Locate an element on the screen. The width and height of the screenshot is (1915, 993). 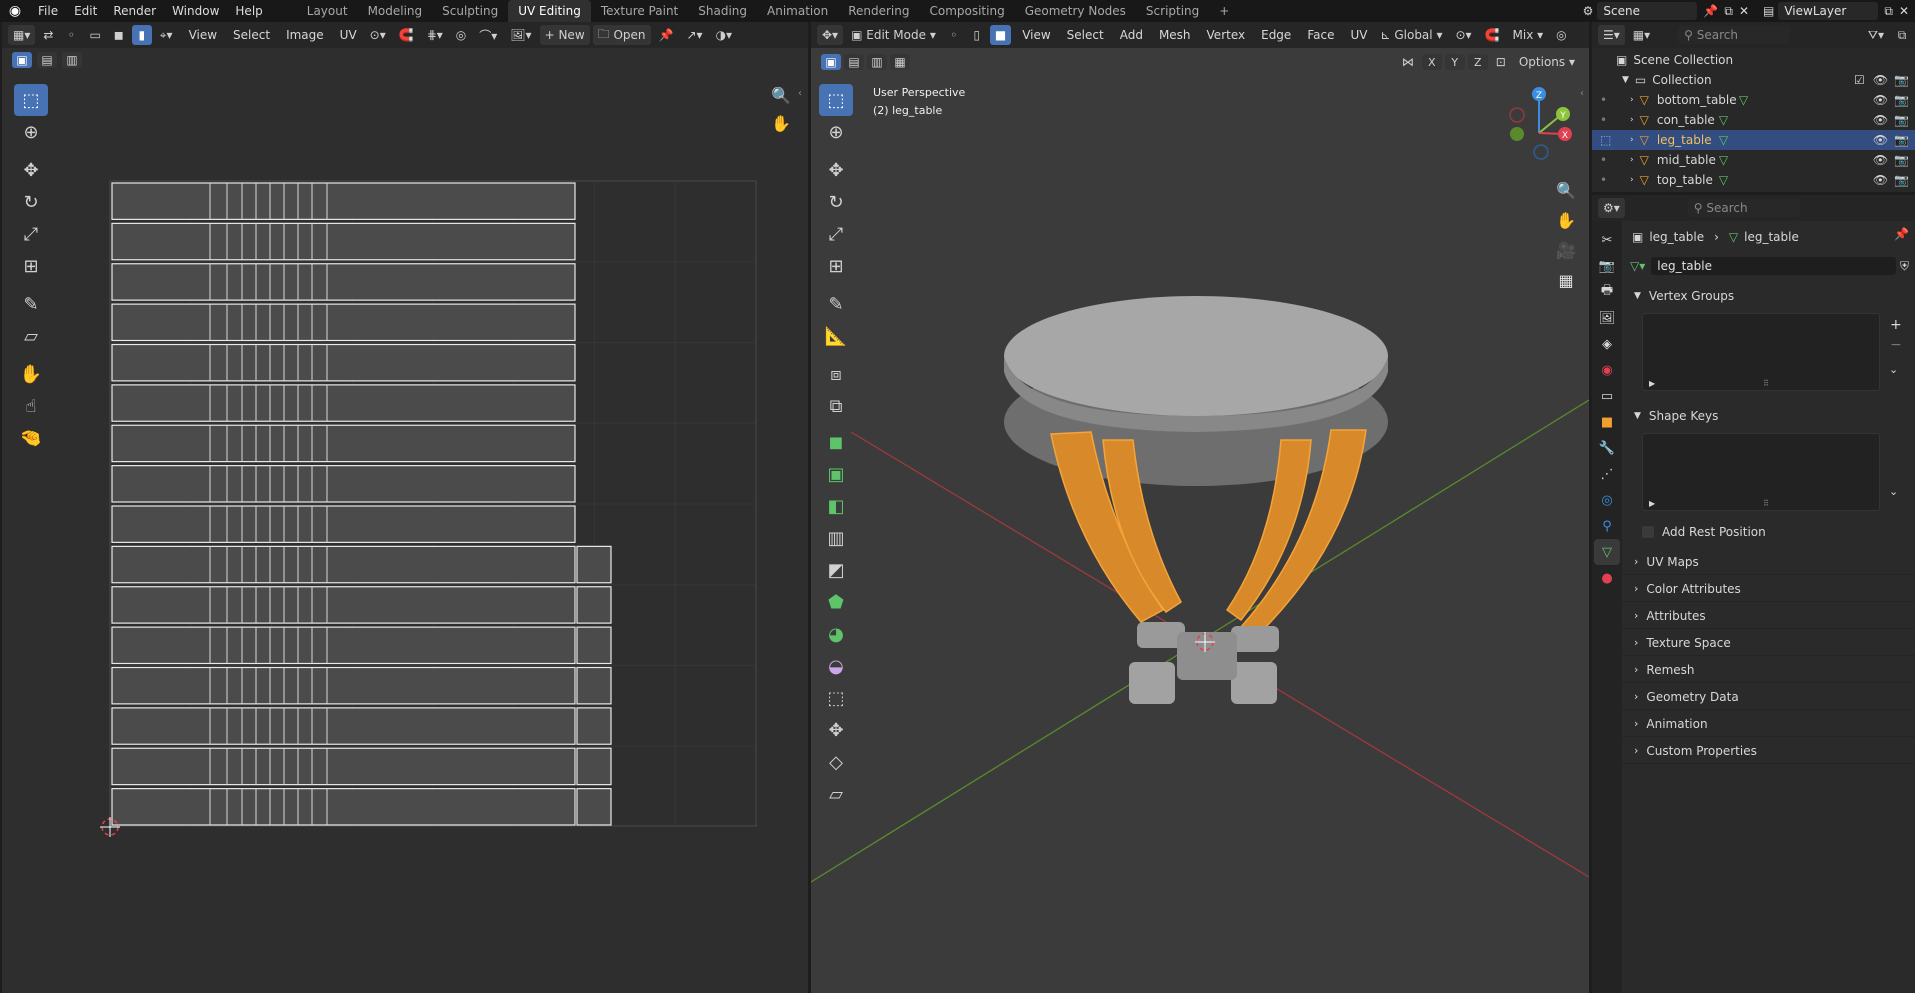
tab-shading: Shading is located at coordinates (722, 11).